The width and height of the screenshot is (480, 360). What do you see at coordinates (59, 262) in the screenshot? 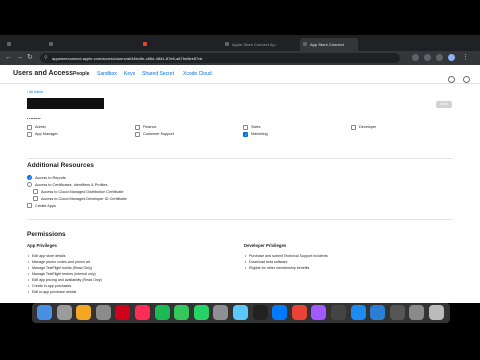
I see `list-item: Manage promo codes and promo art` at bounding box center [59, 262].